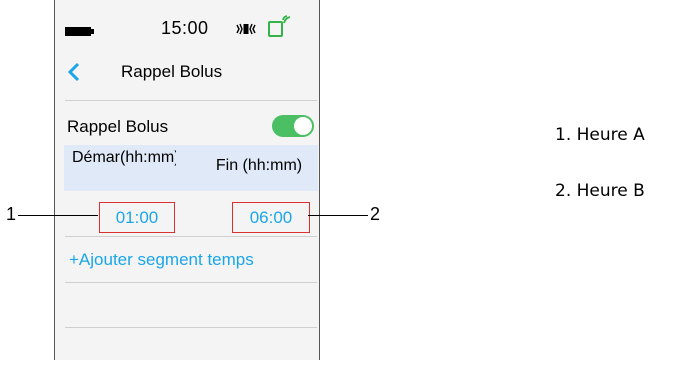 The width and height of the screenshot is (678, 370). Describe the element at coordinates (303, 126) in the screenshot. I see `toggle-knob` at that location.